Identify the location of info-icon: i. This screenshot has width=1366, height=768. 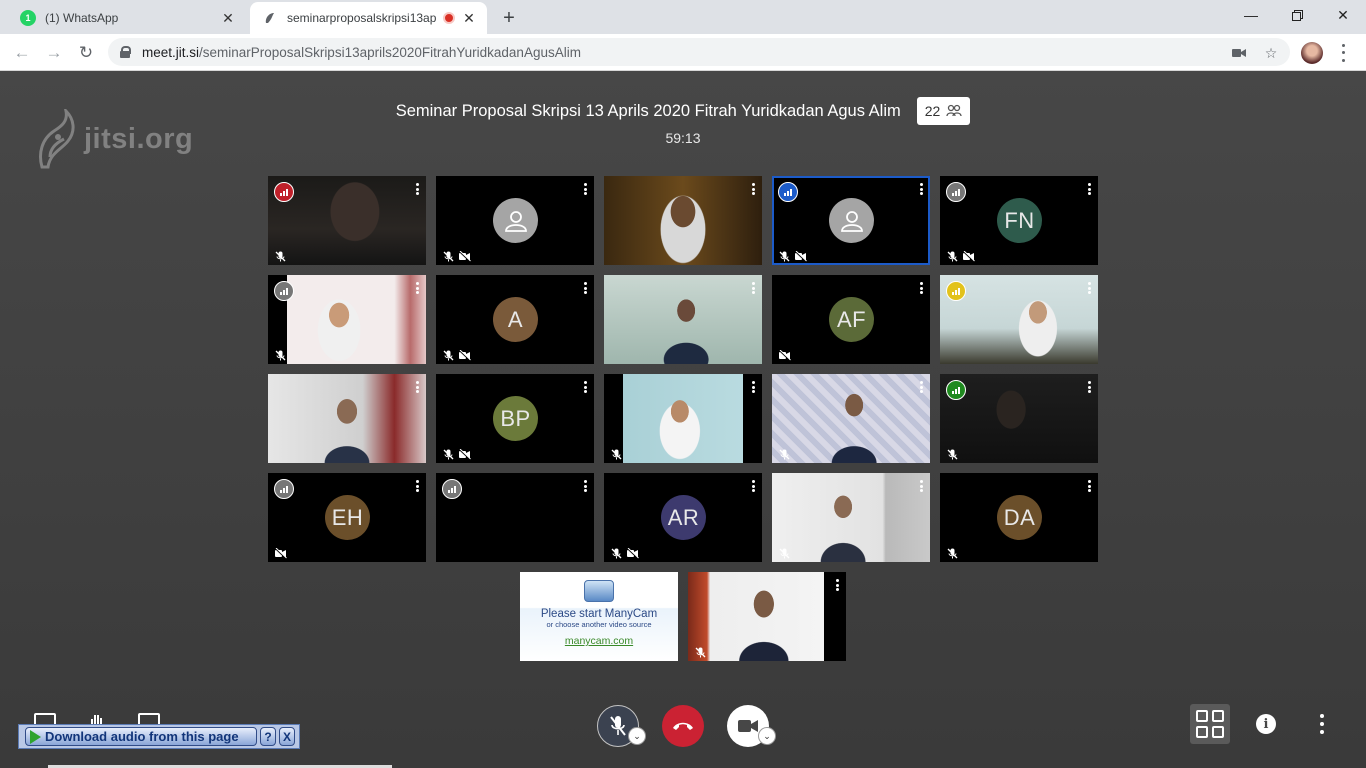
(1266, 724).